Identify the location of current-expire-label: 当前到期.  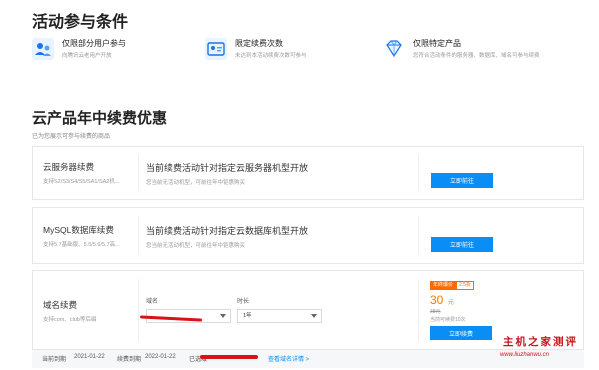
(54, 360).